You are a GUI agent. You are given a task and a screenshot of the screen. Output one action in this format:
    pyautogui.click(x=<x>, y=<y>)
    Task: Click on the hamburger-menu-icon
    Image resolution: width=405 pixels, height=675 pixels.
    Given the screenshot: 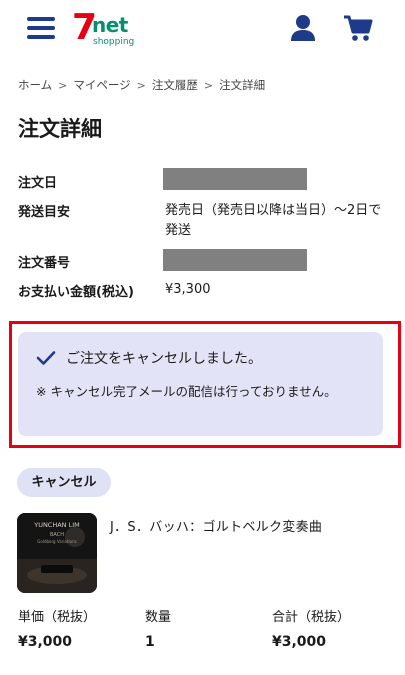 What is the action you would take?
    pyautogui.click(x=41, y=28)
    